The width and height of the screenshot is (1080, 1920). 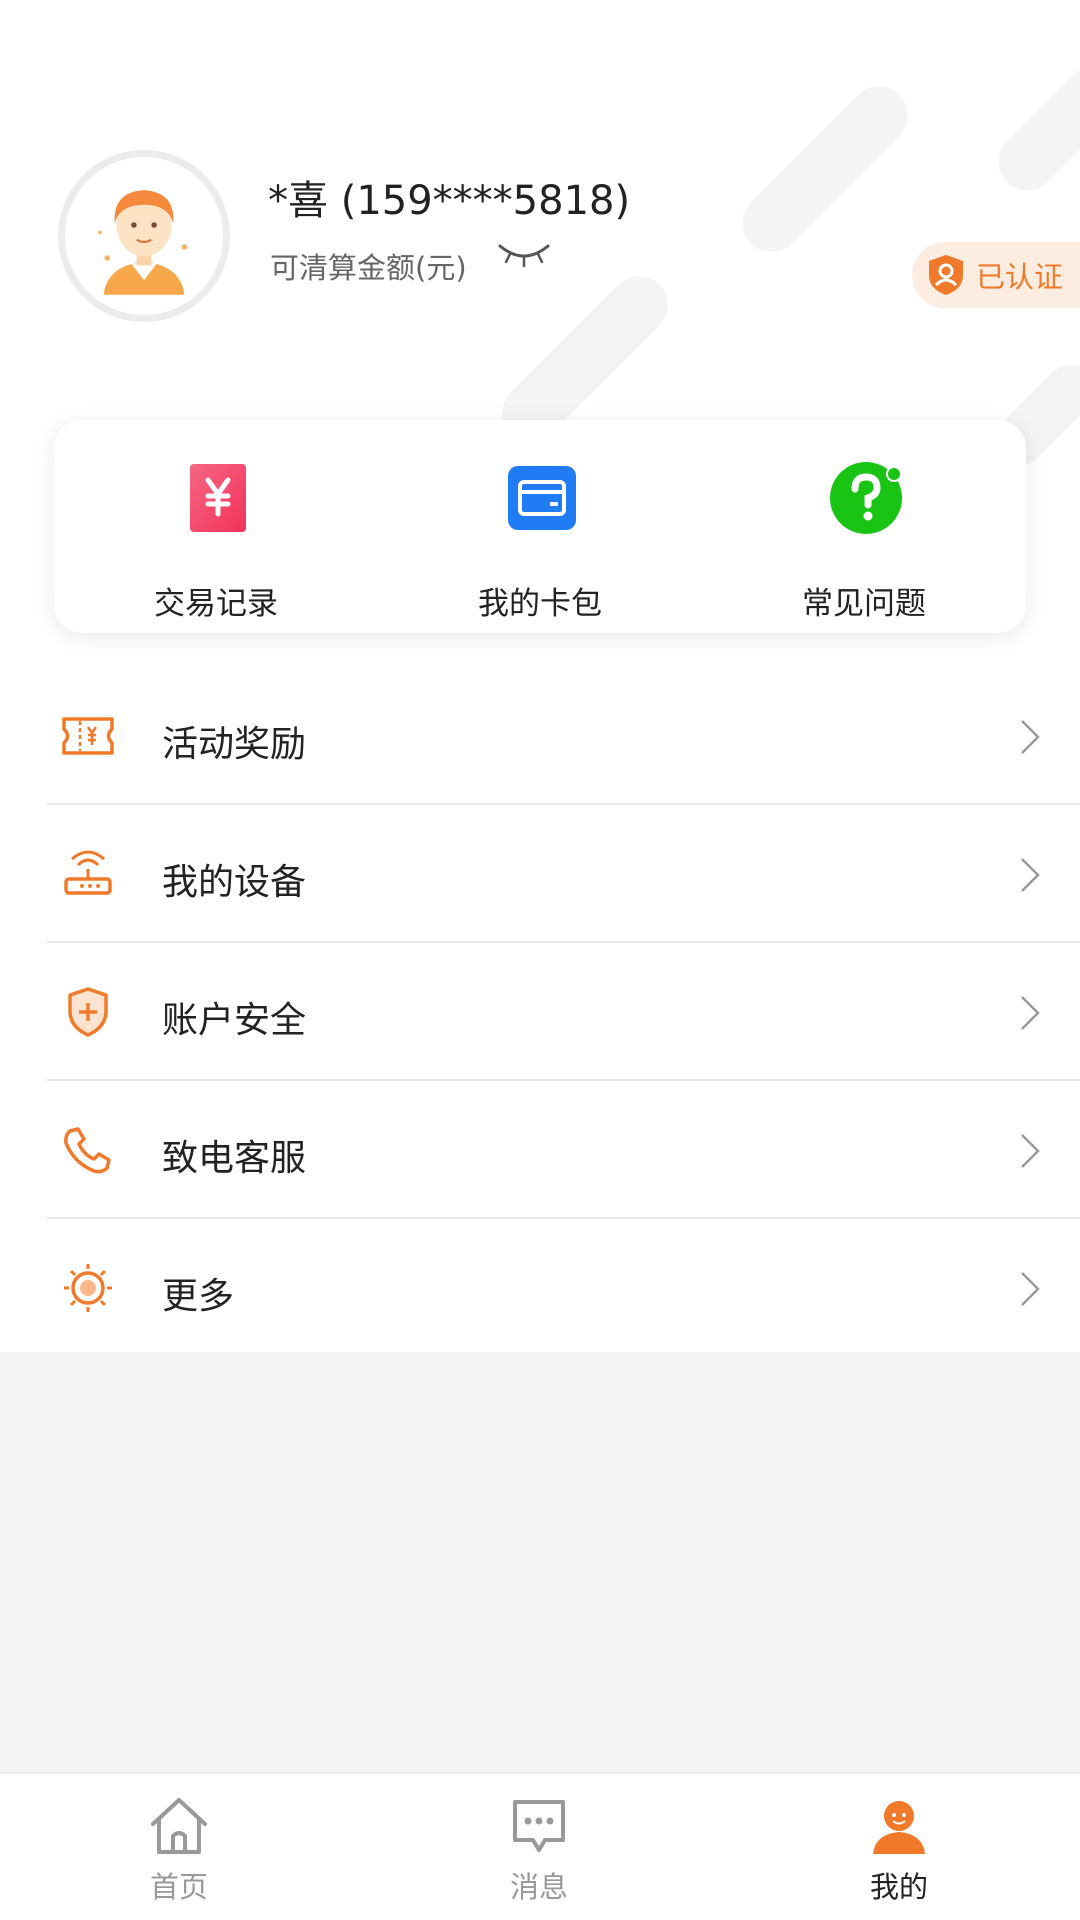 What do you see at coordinates (368, 268) in the screenshot?
I see `balance-label: 可清算金额(元)` at bounding box center [368, 268].